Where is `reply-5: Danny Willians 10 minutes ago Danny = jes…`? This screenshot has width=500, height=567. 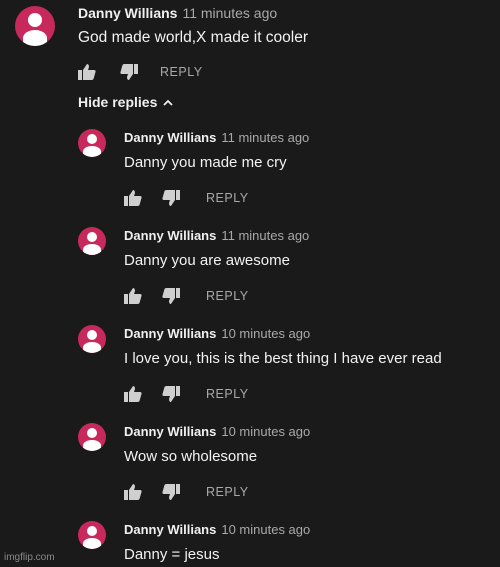
reply-5: Danny Willians 10 minutes ago Danny = jes… is located at coordinates (250, 542).